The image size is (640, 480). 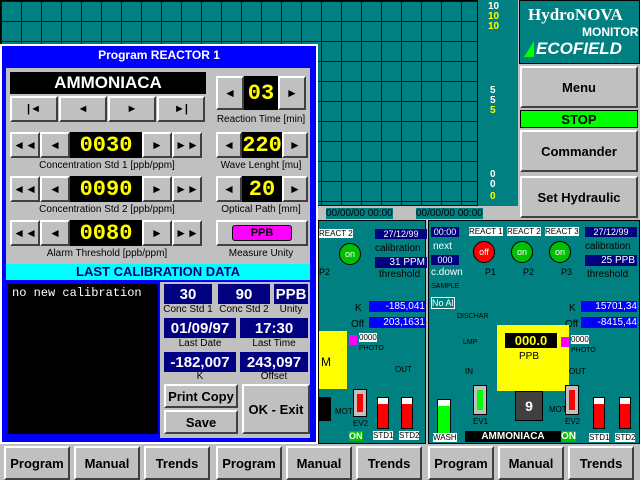 I want to click on conc1-fast-increment: ►►, so click(x=187, y=145).